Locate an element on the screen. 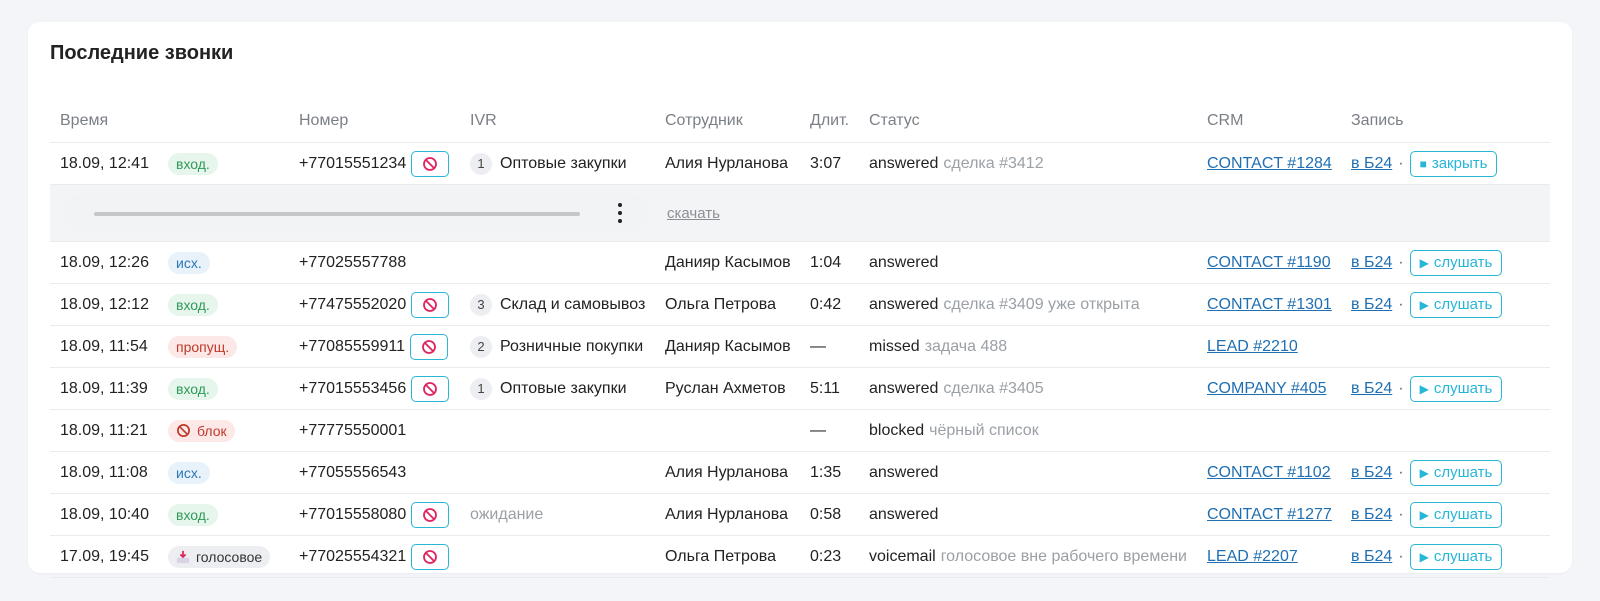 The height and width of the screenshot is (601, 1600). col-duration: Длит. is located at coordinates (830, 120).